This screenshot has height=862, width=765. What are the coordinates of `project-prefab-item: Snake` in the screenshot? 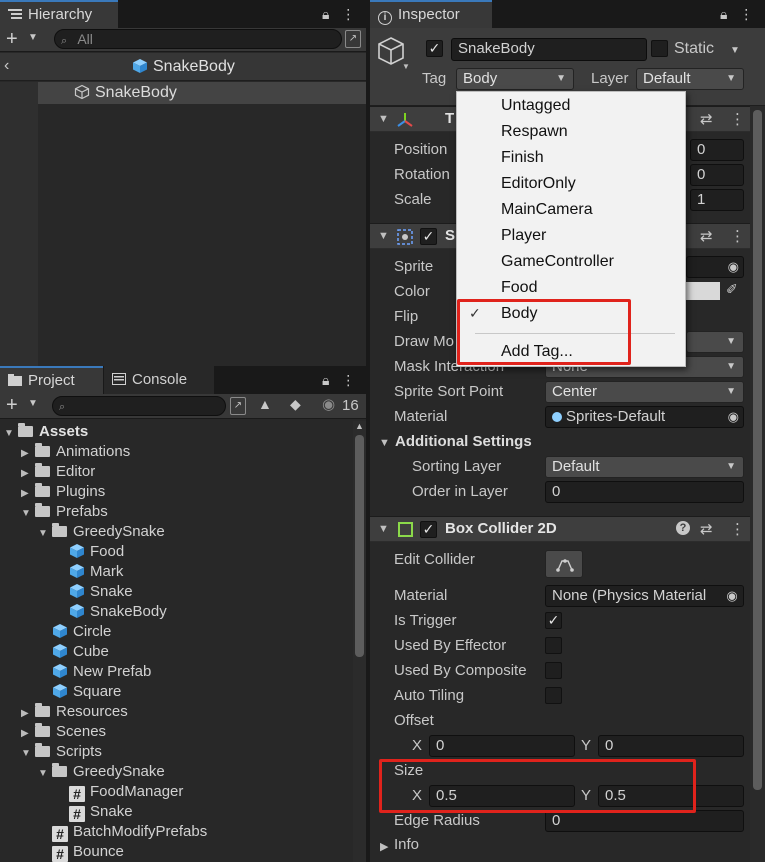 It's located at (101, 592).